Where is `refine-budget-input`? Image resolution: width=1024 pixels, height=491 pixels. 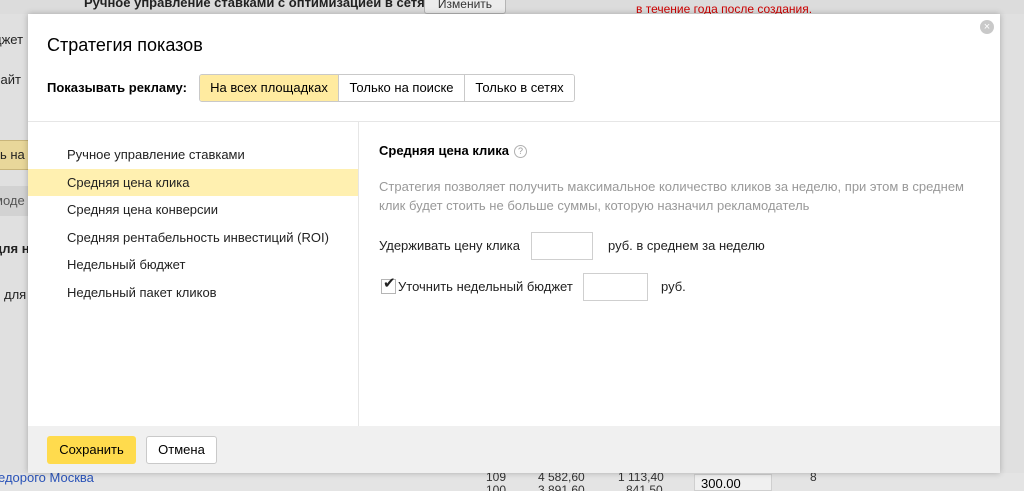 refine-budget-input is located at coordinates (615, 287).